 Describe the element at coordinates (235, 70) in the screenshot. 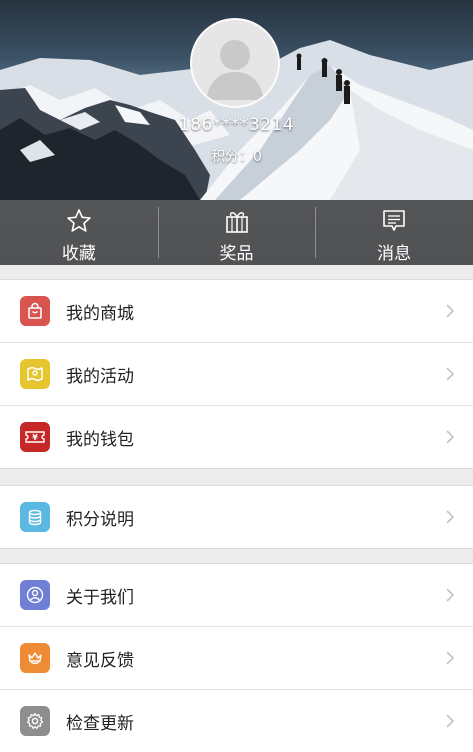

I see `user-silhouette-icon` at that location.